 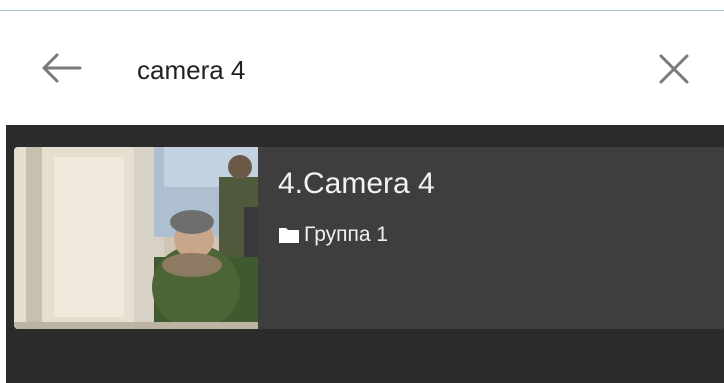 I want to click on back-button, so click(x=62, y=68).